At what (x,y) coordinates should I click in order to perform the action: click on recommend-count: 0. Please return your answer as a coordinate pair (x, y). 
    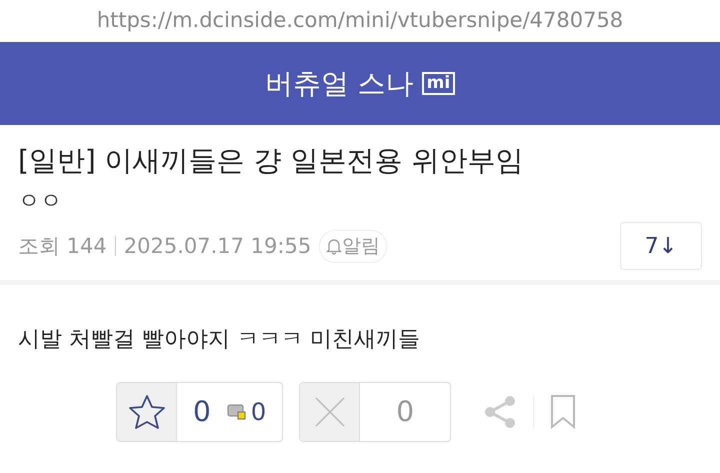
    Looking at the image, I should click on (202, 412).